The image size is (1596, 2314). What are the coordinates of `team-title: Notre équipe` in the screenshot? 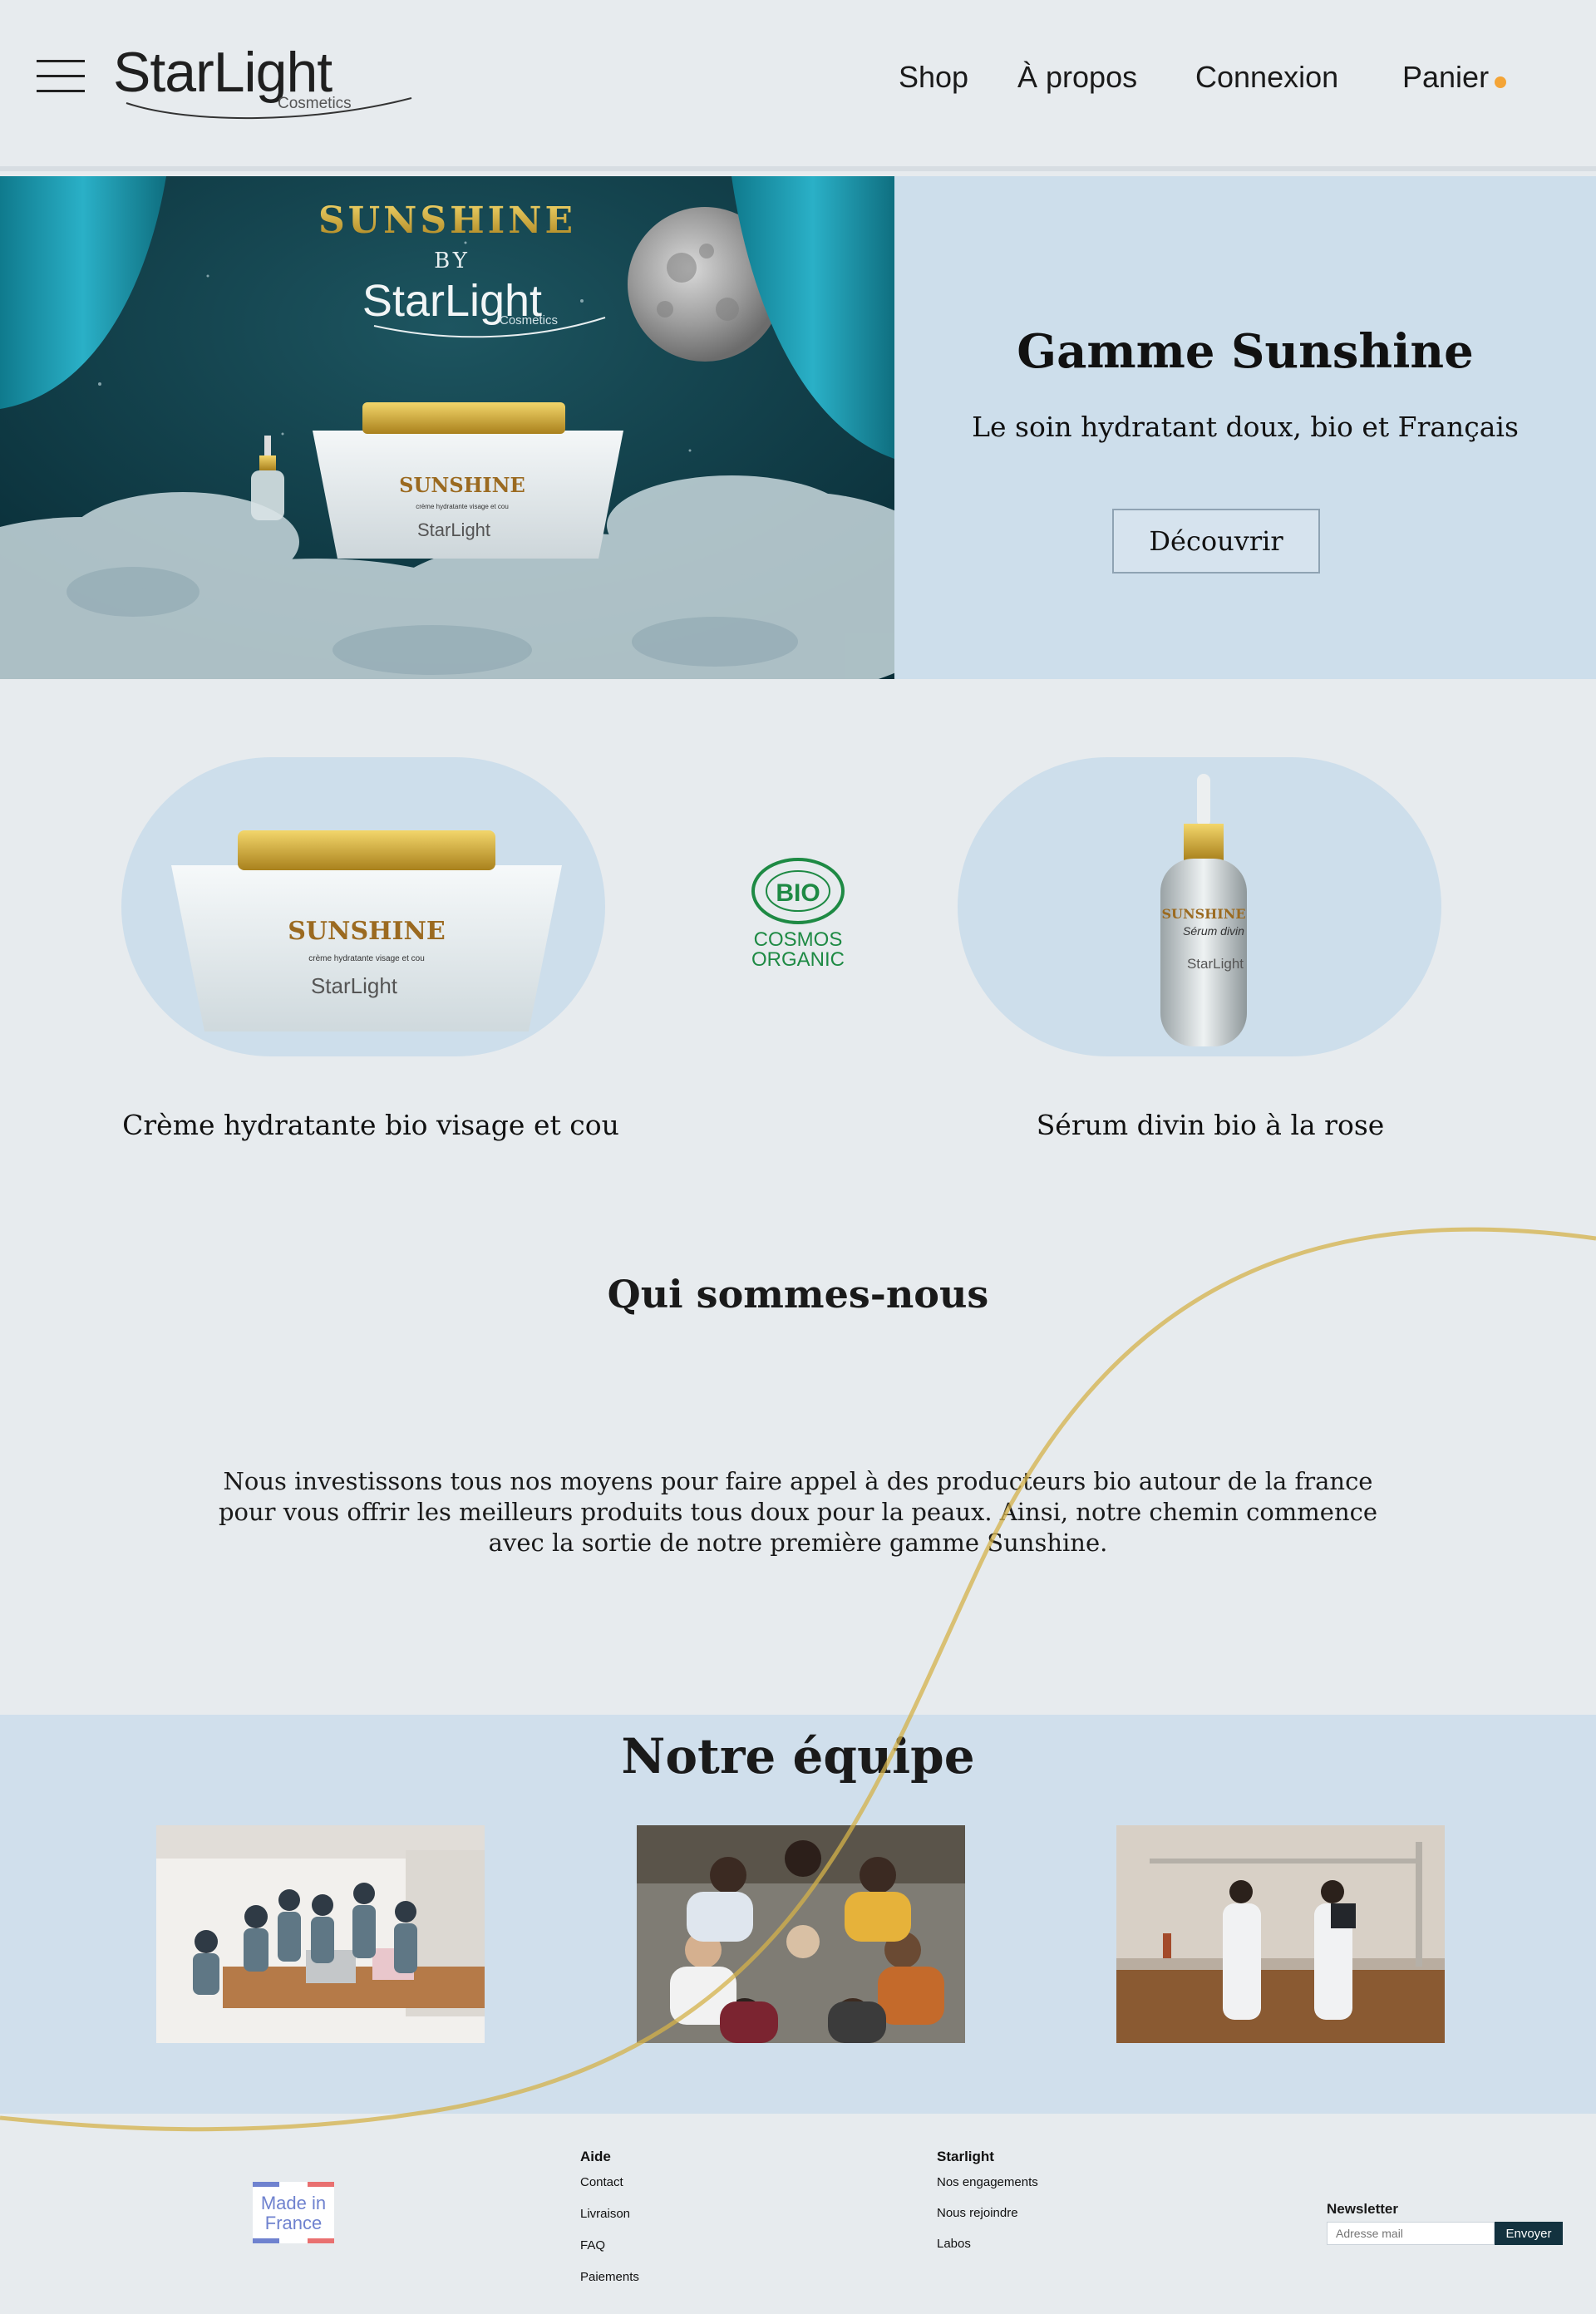 It's located at (798, 1756).